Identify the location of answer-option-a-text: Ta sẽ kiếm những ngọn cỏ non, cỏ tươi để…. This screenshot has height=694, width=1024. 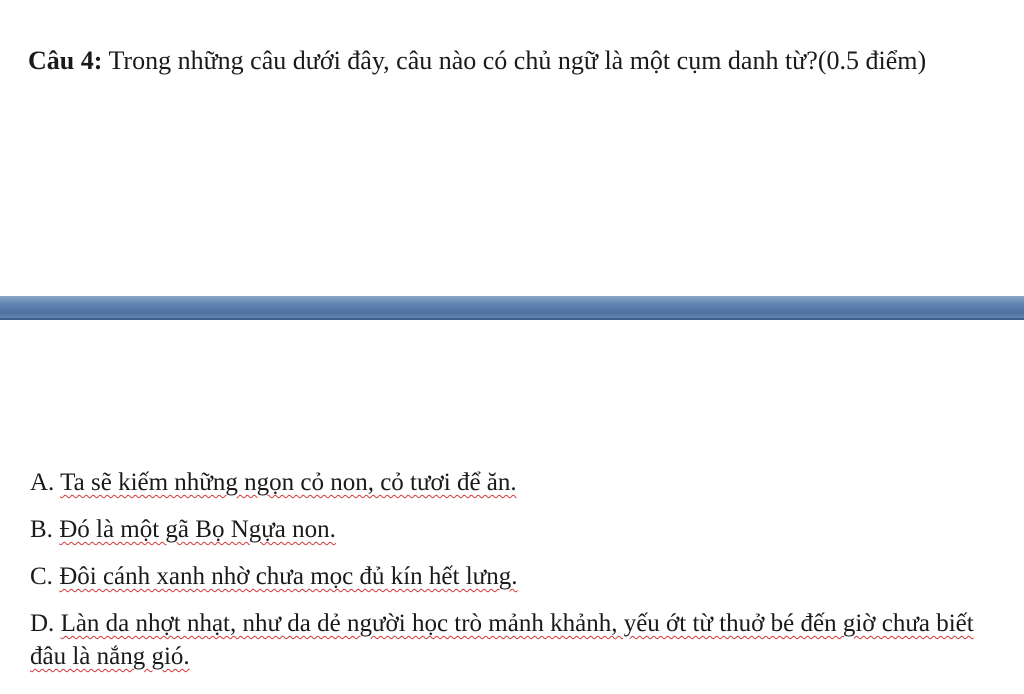
(288, 482).